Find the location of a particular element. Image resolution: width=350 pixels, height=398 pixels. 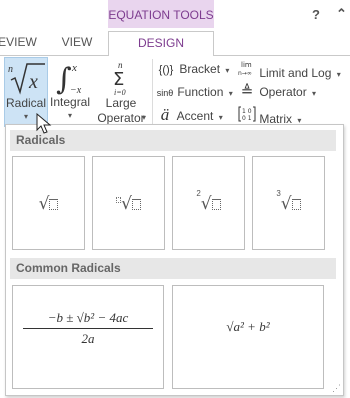

accent-label: Accent is located at coordinates (195, 116).